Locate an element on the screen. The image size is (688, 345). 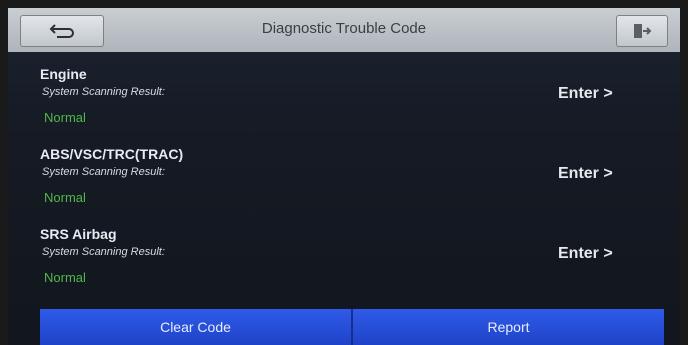
title-bar: Diagnostic Trouble Code is located at coordinates (344, 30).